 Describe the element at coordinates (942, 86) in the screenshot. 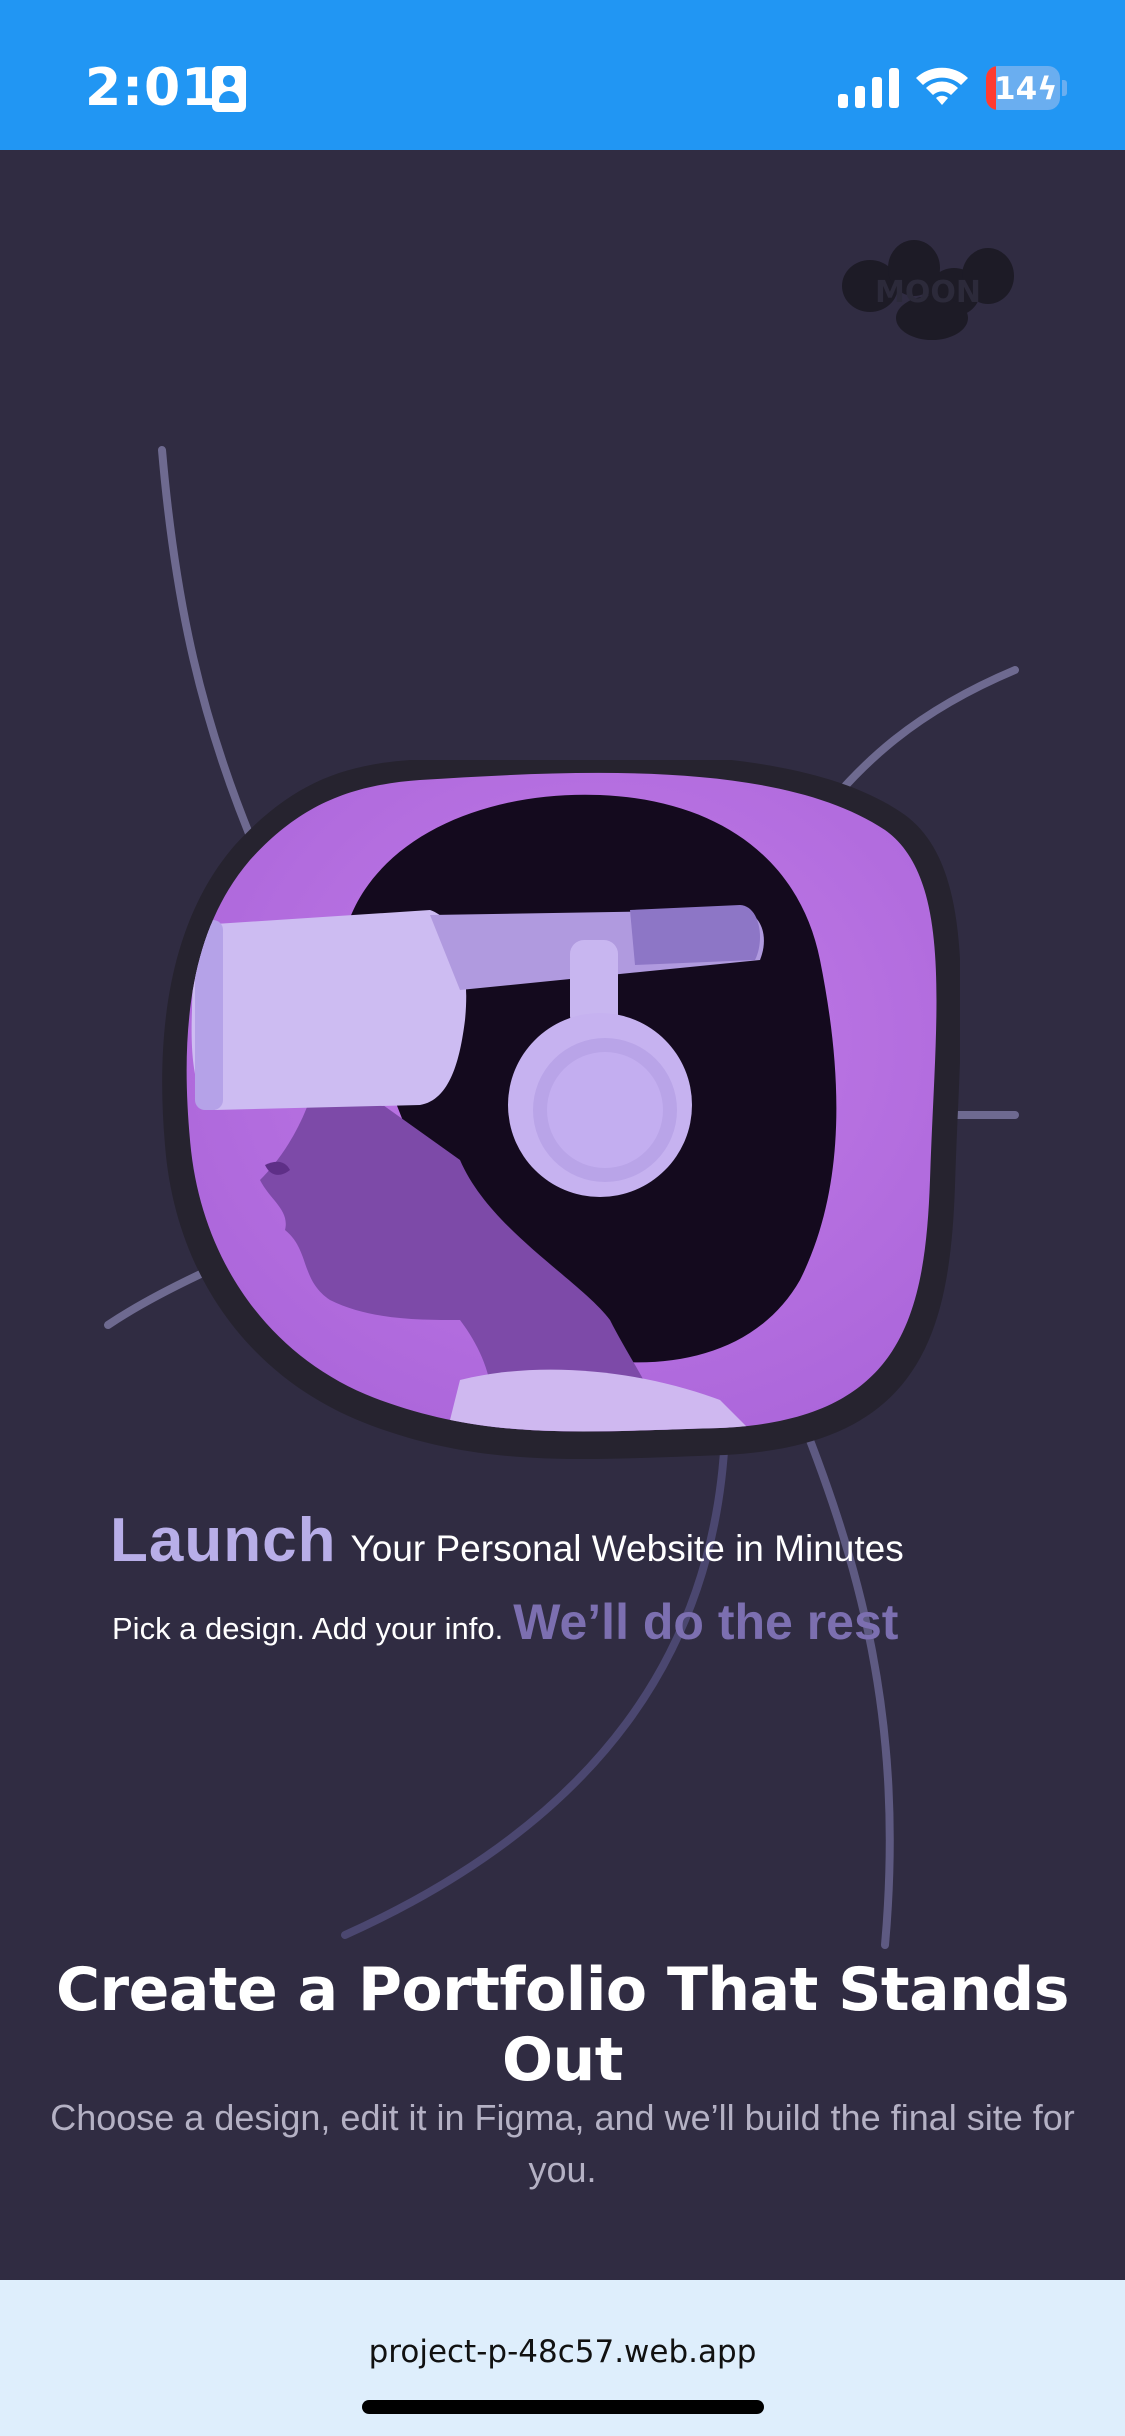

I see `wifi-icon` at that location.